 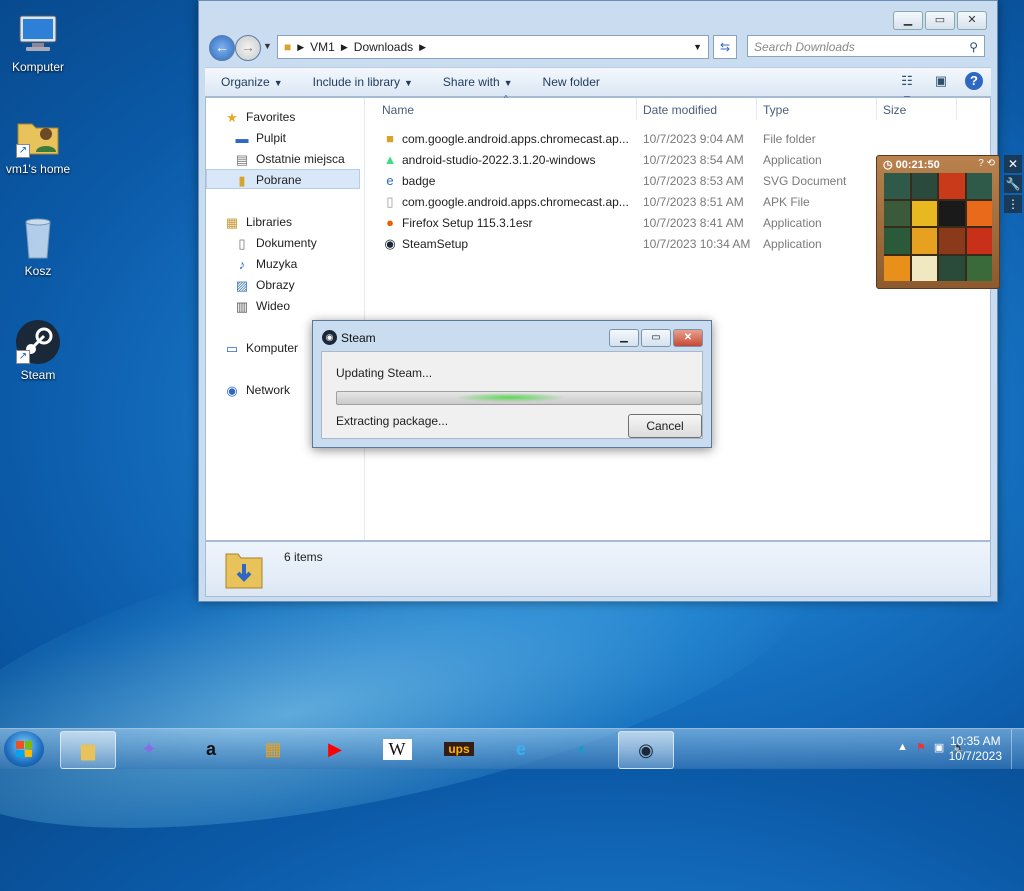 What do you see at coordinates (583, 749) in the screenshot?
I see `taskbar-edge: ◐` at bounding box center [583, 749].